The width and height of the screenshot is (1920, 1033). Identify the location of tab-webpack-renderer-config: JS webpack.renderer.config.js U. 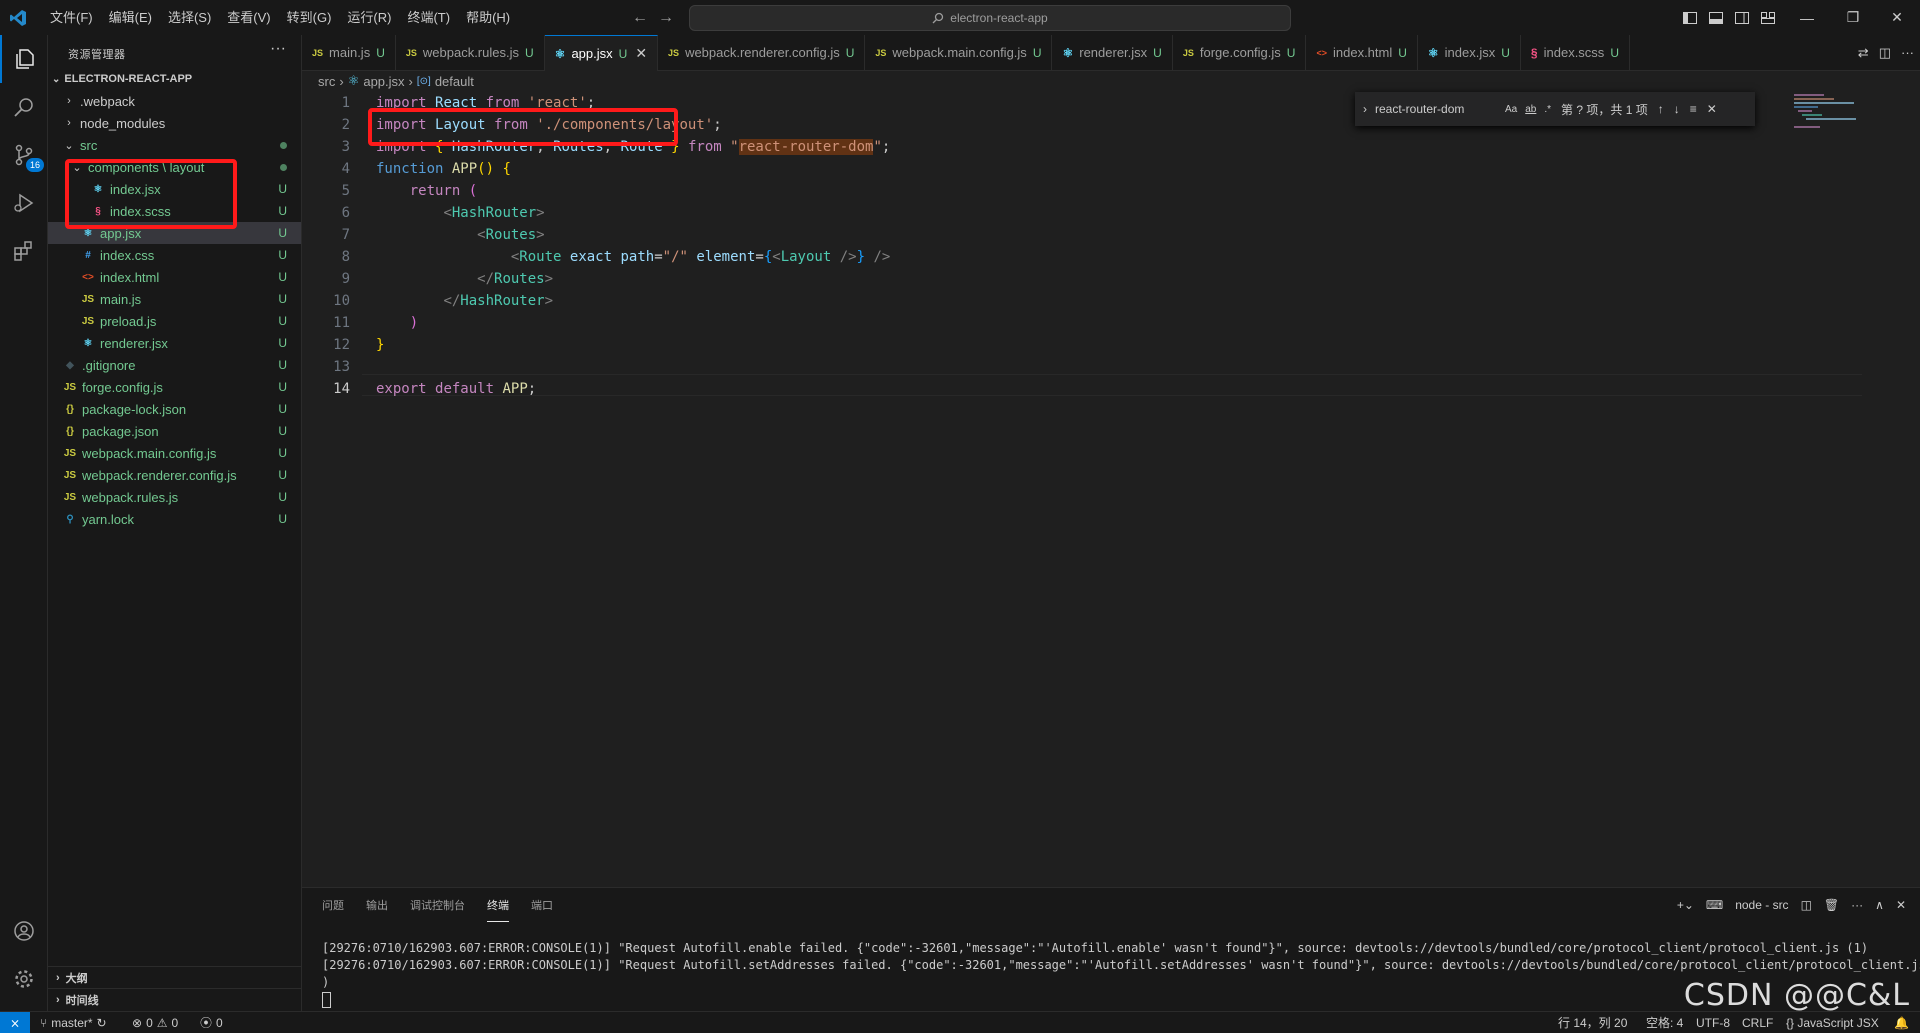
(762, 52).